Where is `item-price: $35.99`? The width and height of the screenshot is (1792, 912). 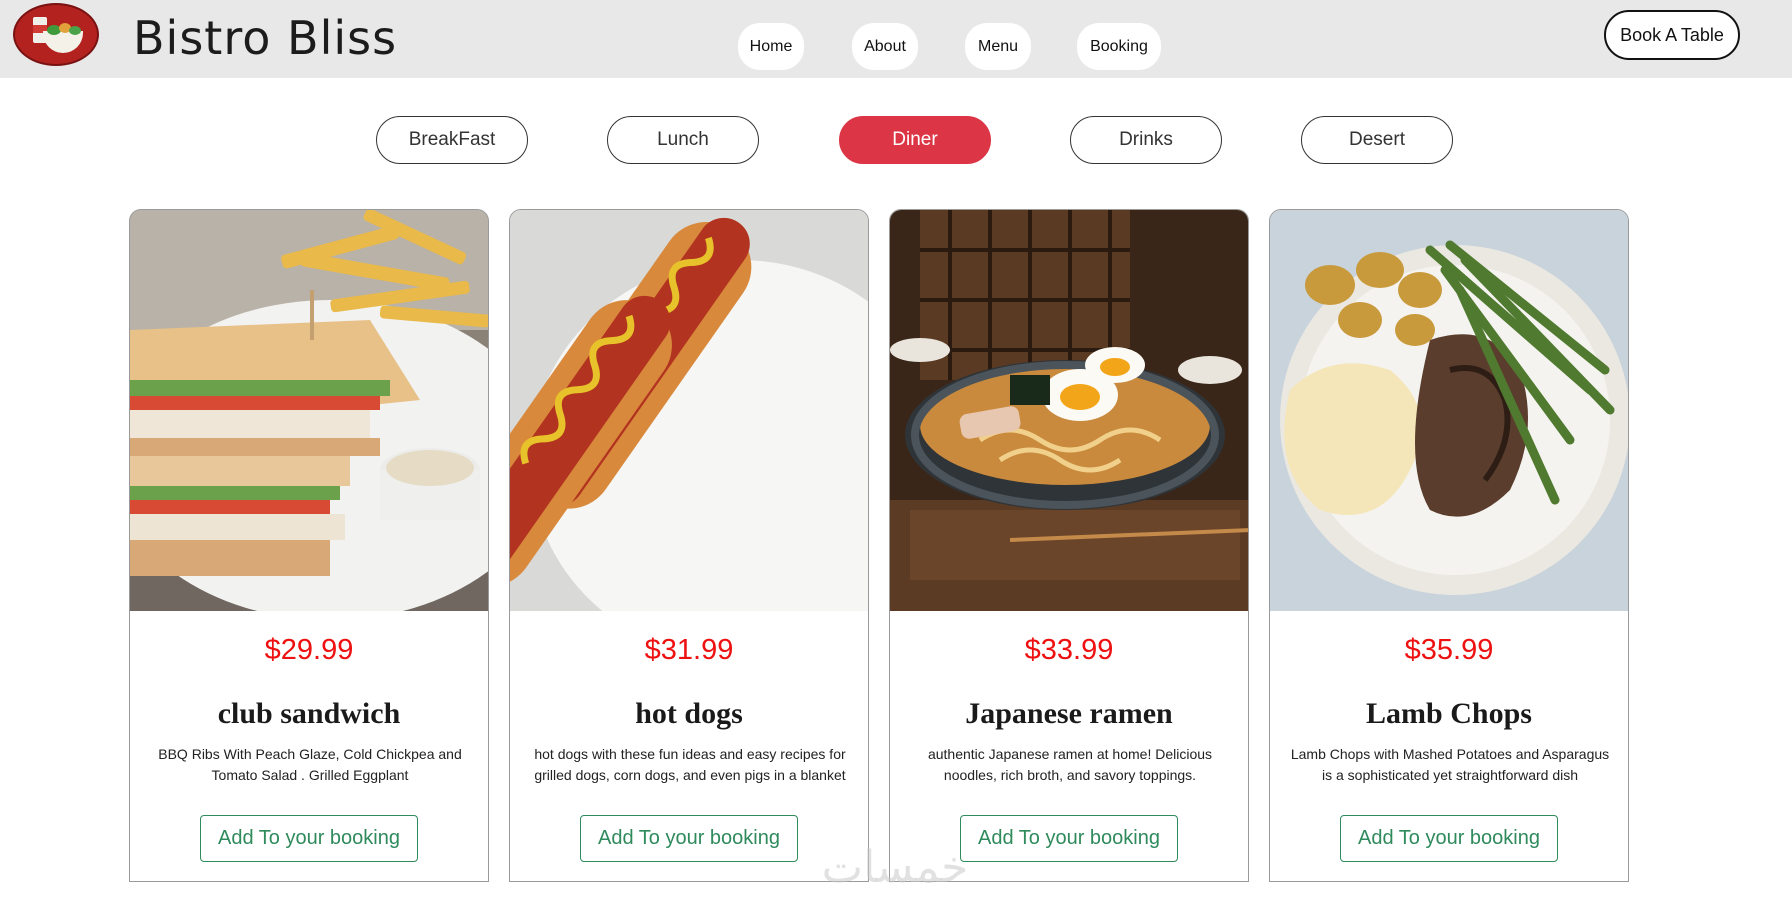 item-price: $35.99 is located at coordinates (1449, 650).